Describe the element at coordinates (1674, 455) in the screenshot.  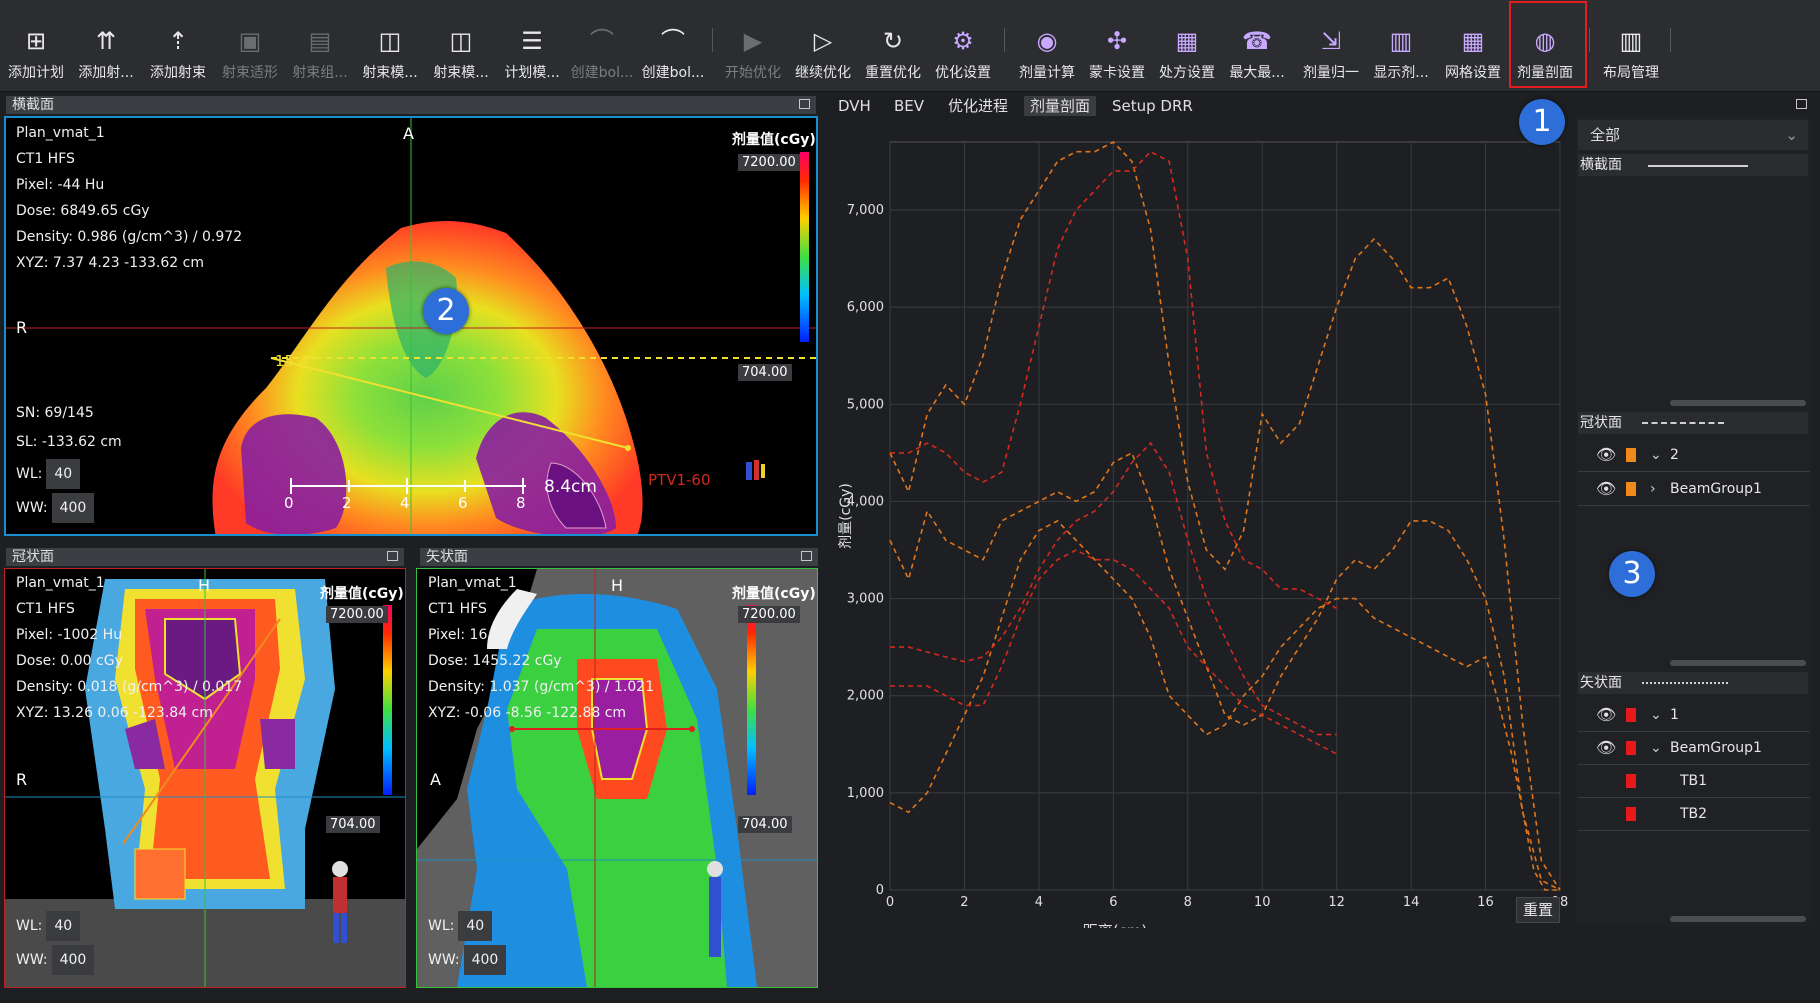
I see `tree-row-label: 2` at that location.